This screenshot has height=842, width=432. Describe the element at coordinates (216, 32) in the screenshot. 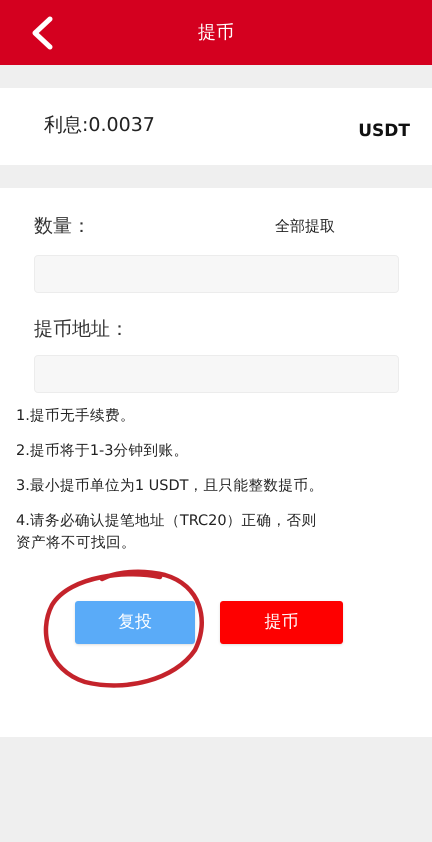

I see `page-title: 提币` at that location.